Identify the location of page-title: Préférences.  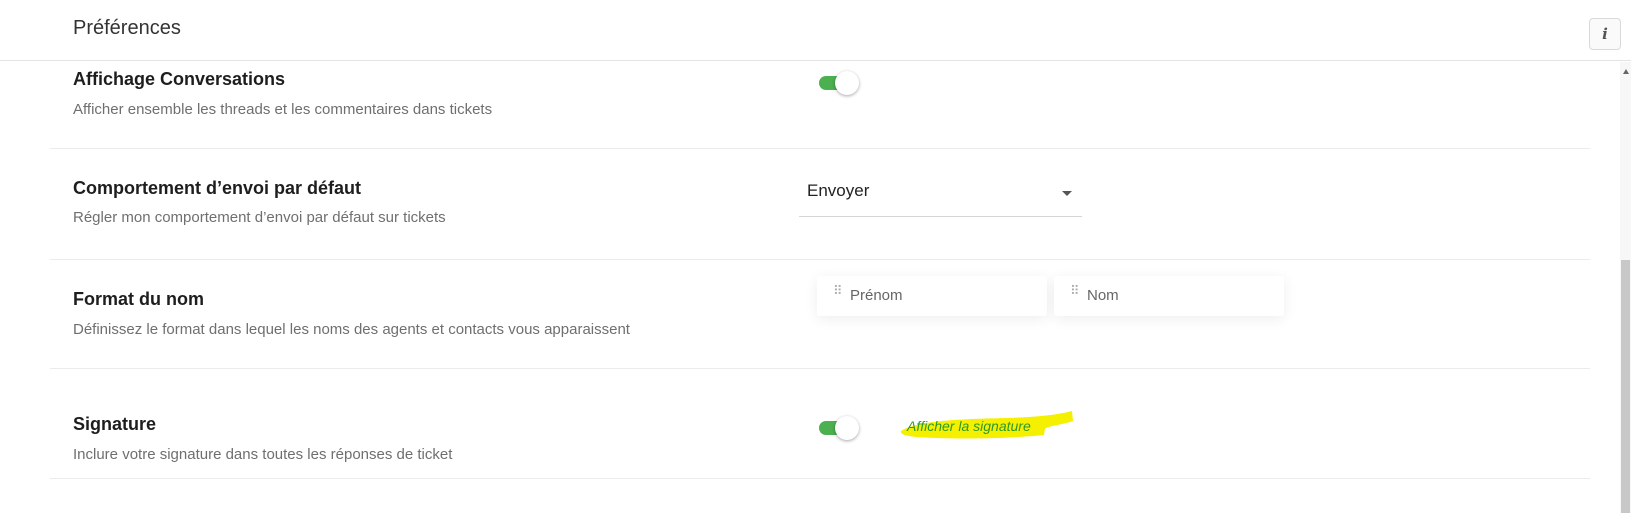
(127, 28).